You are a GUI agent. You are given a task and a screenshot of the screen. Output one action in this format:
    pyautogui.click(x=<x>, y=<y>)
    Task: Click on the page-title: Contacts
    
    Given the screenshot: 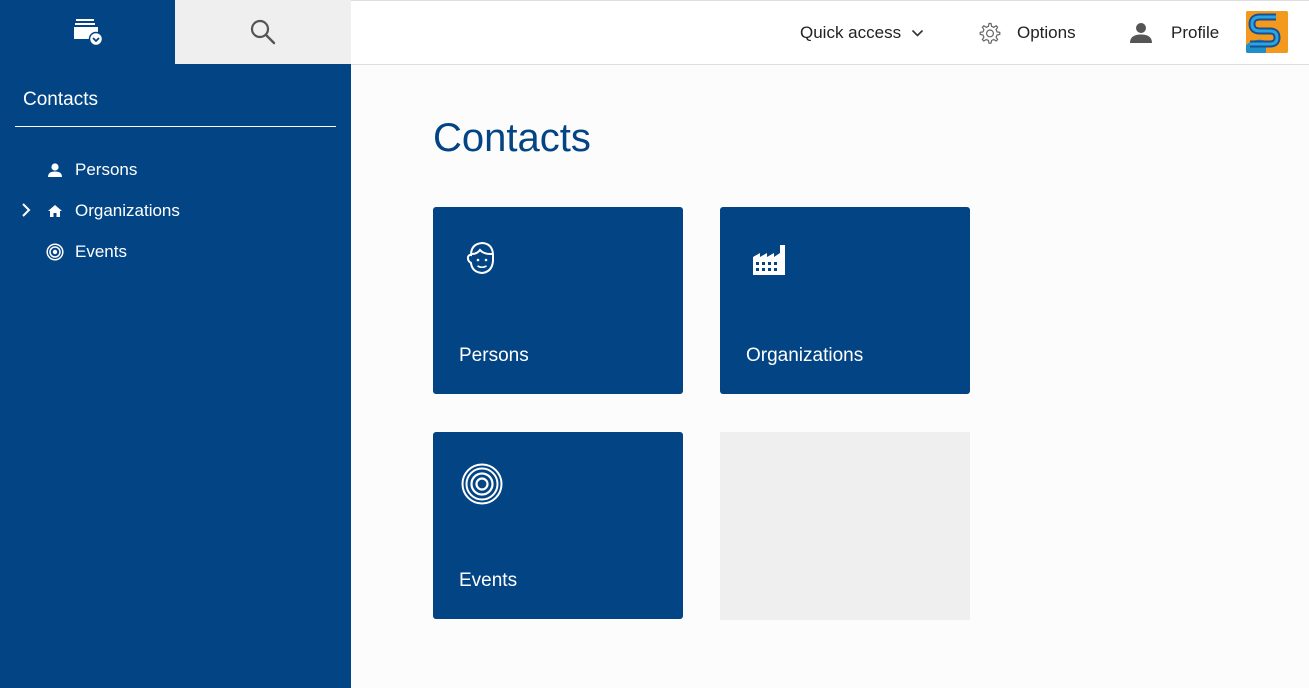 What is the action you would take?
    pyautogui.click(x=512, y=138)
    